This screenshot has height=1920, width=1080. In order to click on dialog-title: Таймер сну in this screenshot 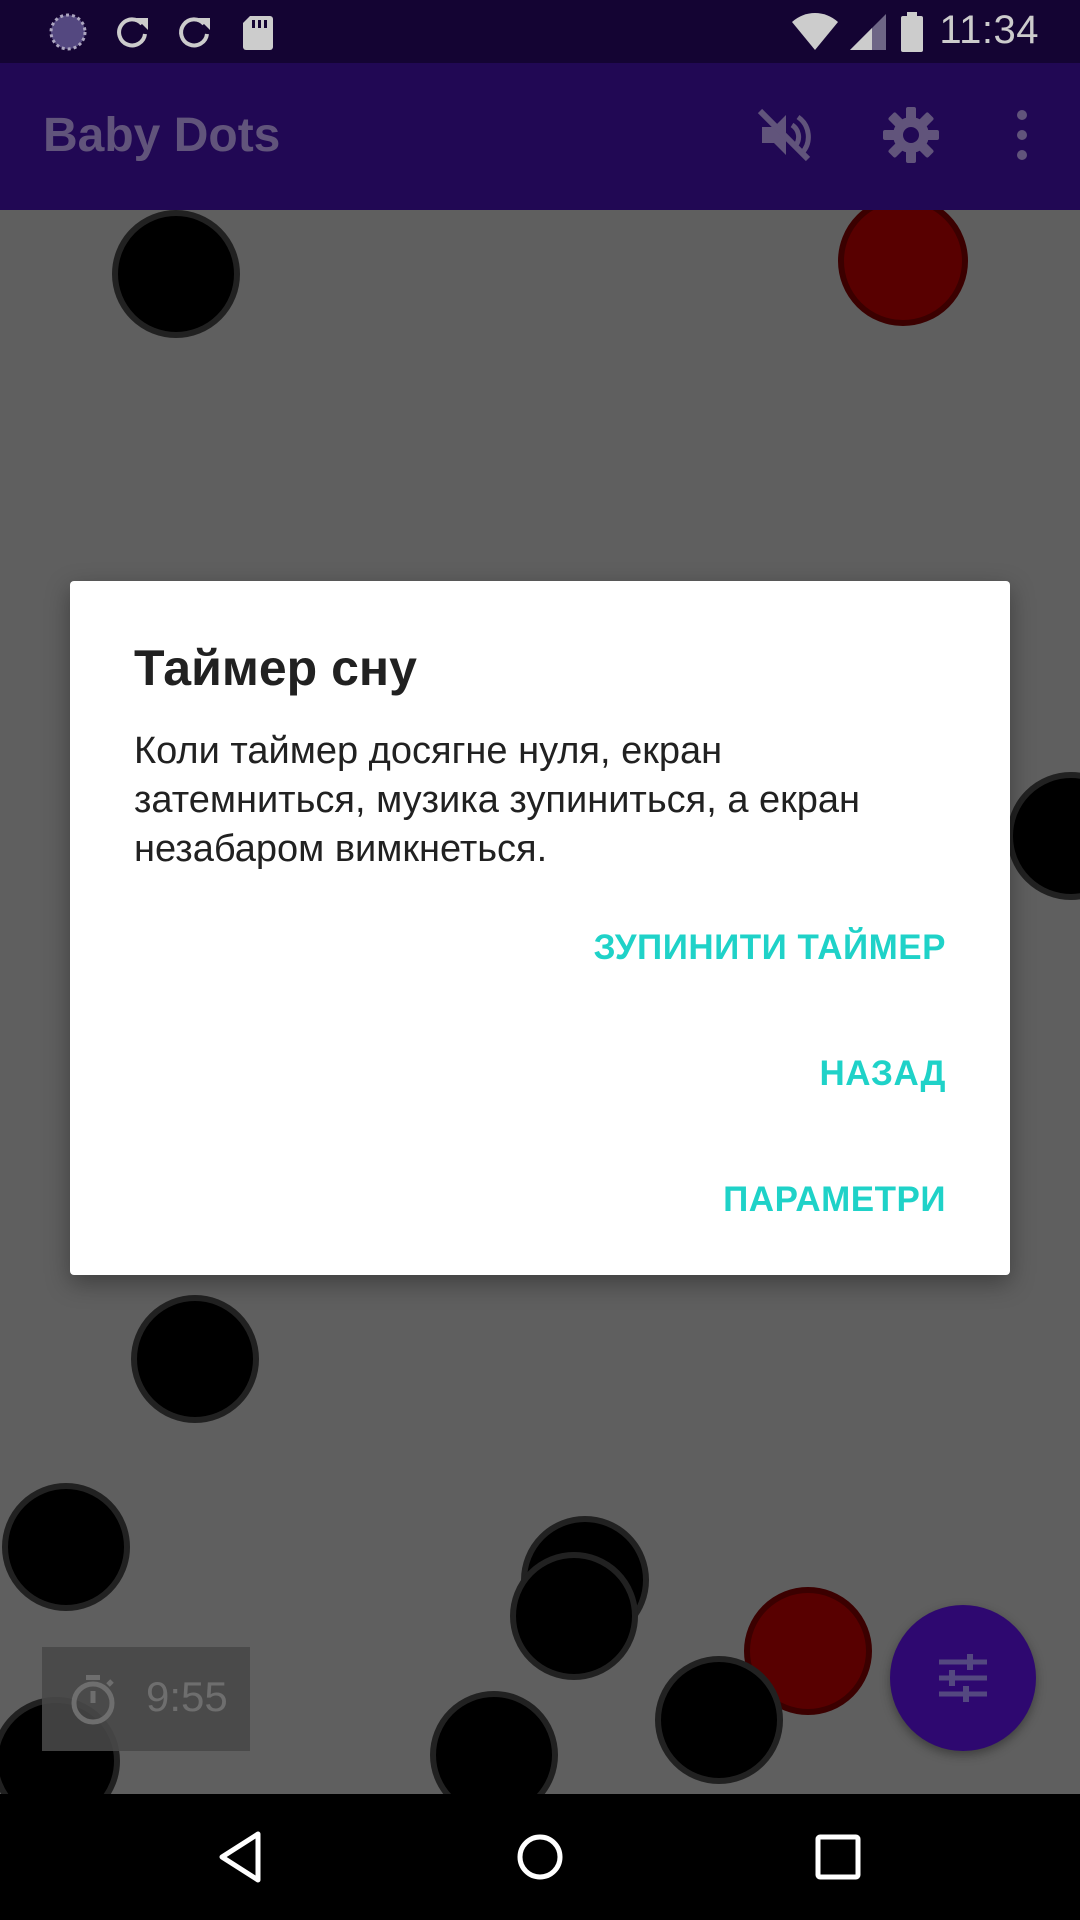, I will do `click(275, 668)`.